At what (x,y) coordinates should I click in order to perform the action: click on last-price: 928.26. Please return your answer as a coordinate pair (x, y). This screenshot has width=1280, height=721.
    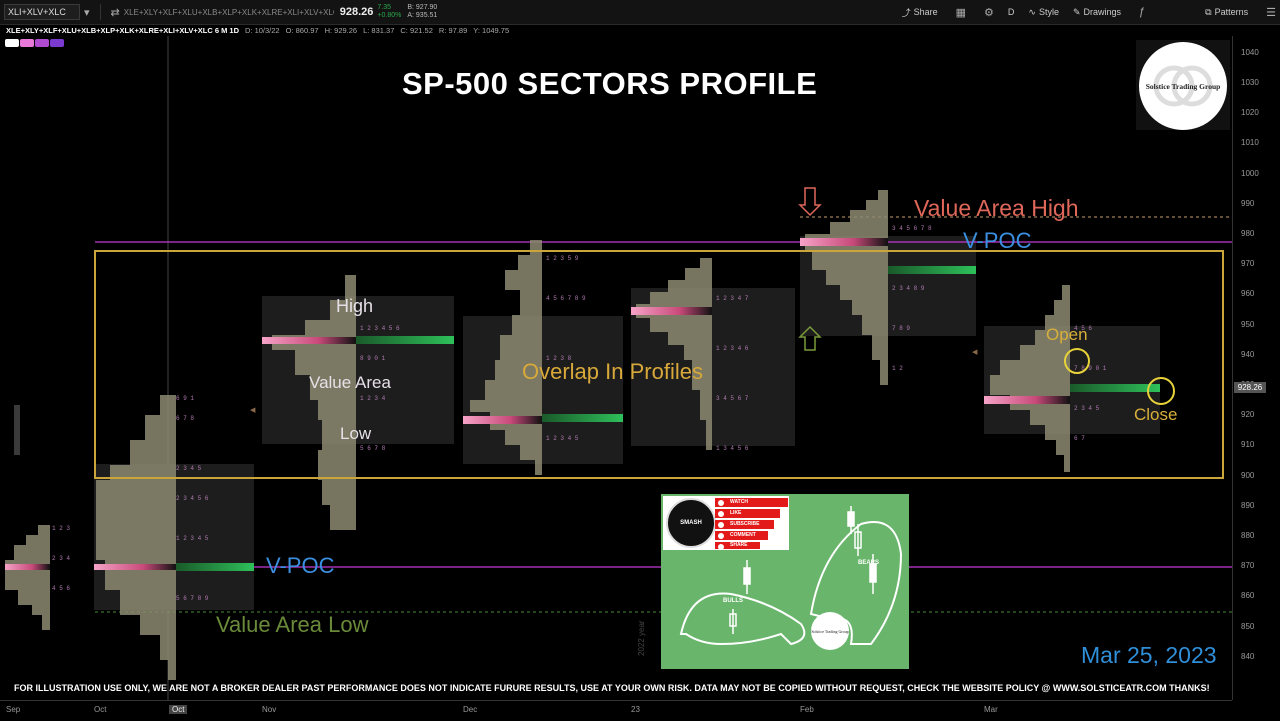
    Looking at the image, I should click on (356, 12).